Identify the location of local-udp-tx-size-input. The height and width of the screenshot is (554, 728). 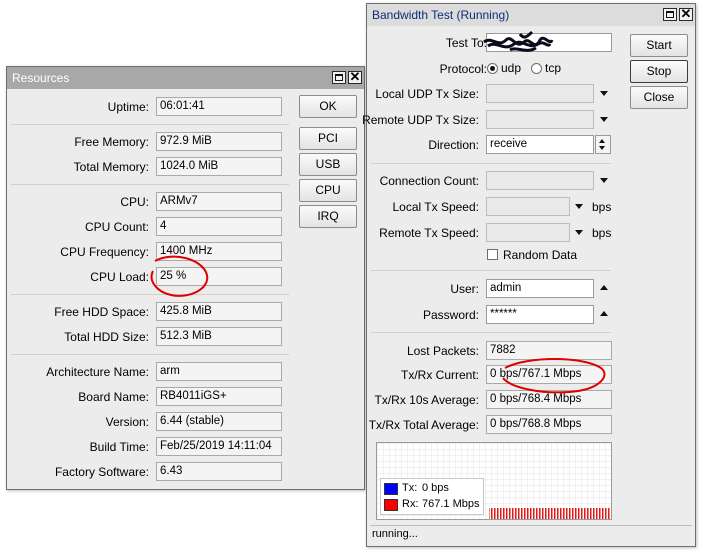
(540, 93).